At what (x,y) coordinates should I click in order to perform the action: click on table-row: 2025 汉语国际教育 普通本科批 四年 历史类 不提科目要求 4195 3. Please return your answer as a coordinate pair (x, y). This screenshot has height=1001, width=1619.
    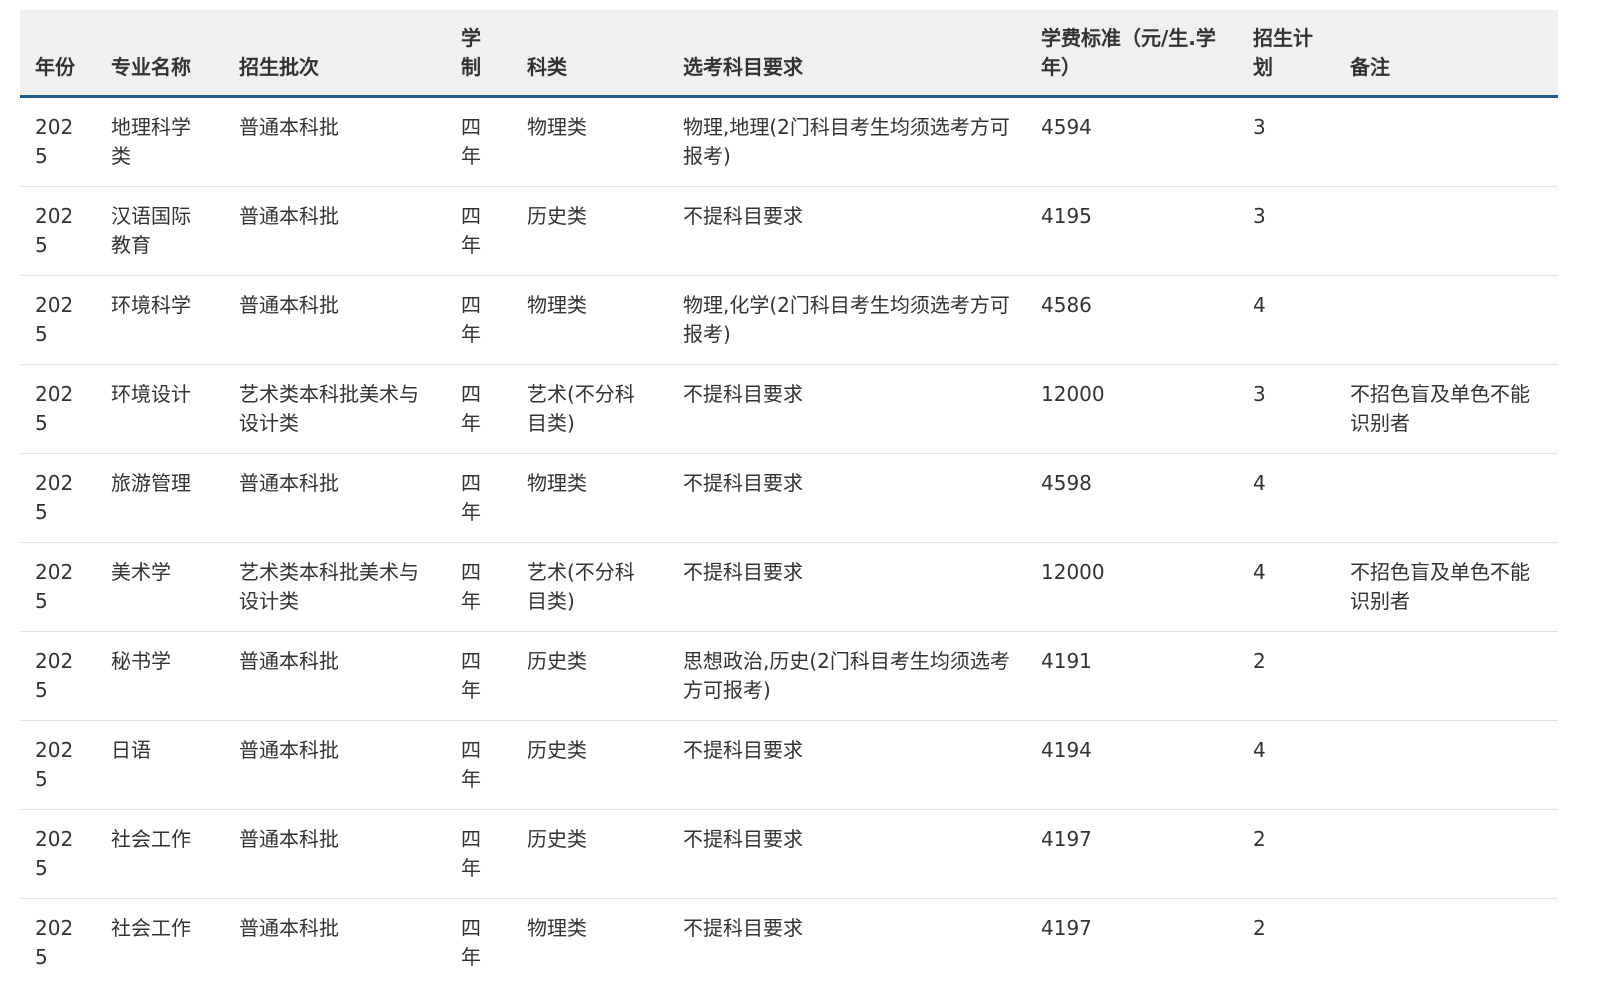
    Looking at the image, I should click on (789, 231).